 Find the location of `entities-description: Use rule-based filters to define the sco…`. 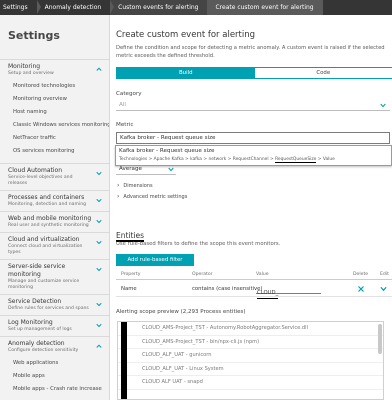

entities-description: Use rule-based filters to define the sco… is located at coordinates (198, 244).